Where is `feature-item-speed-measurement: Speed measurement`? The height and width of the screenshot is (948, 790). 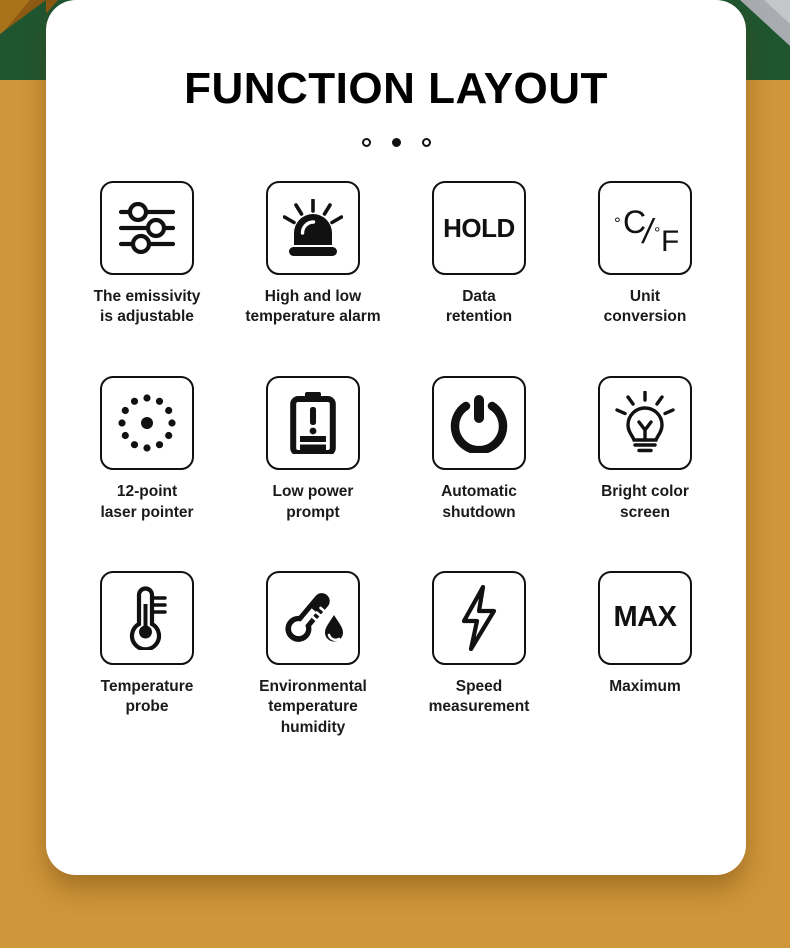
feature-item-speed-measurement: Speed measurement is located at coordinates (479, 654).